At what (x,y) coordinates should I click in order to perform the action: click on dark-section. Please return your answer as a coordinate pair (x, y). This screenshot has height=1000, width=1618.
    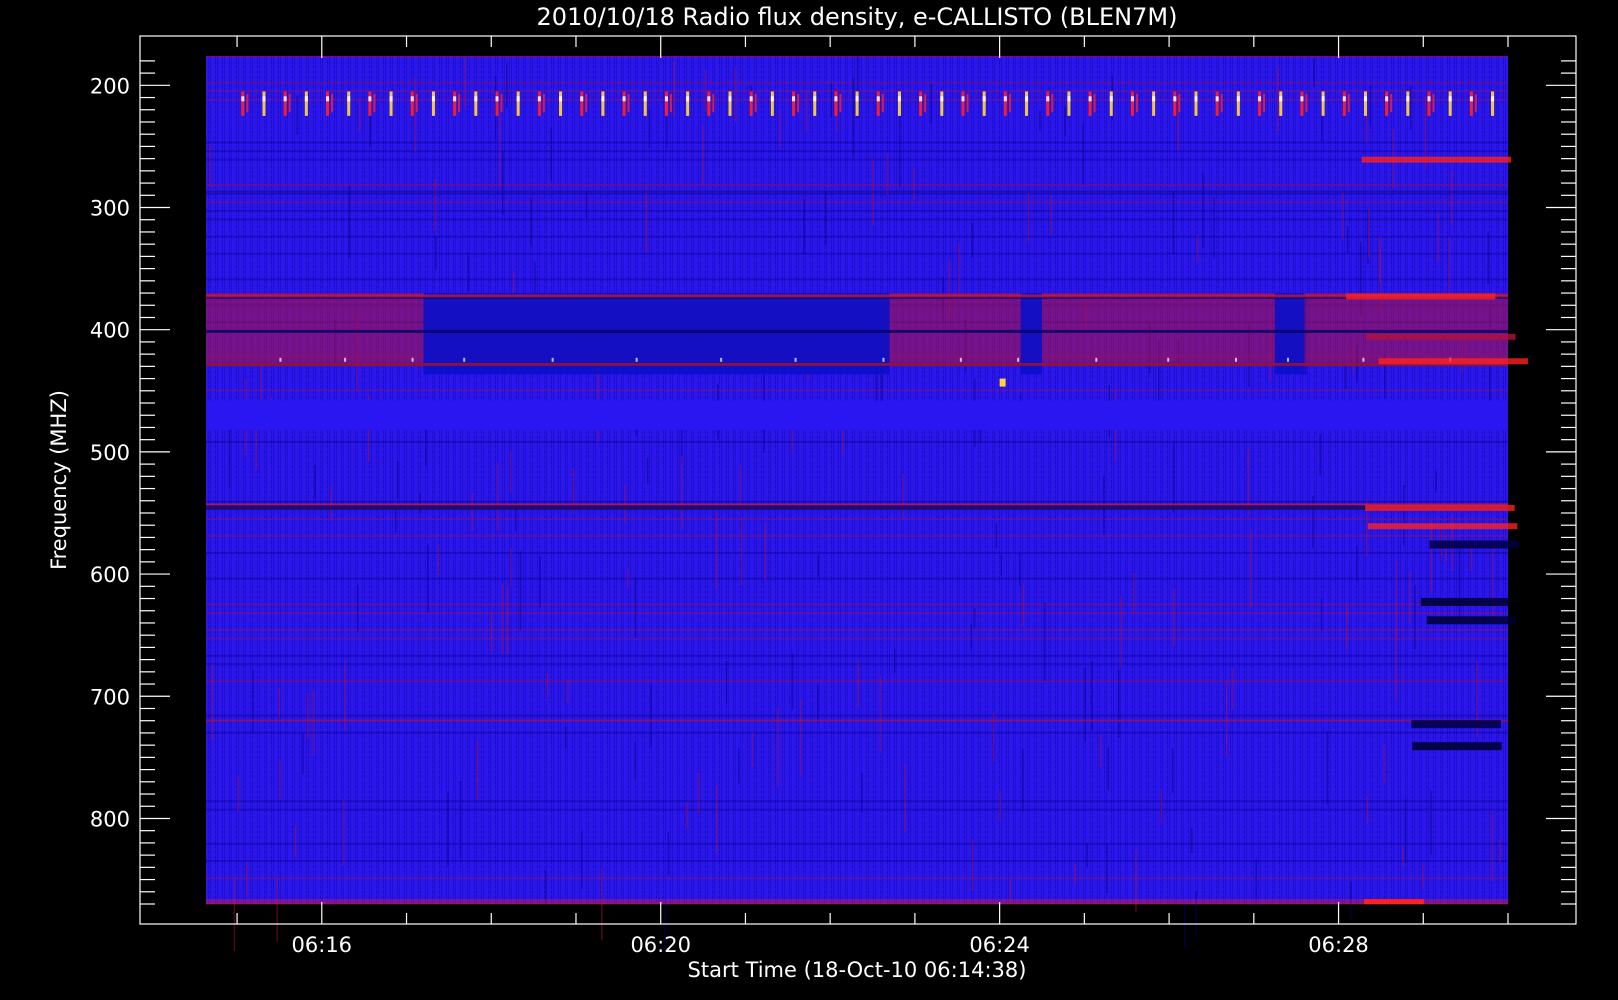
    Looking at the image, I should click on (656, 334).